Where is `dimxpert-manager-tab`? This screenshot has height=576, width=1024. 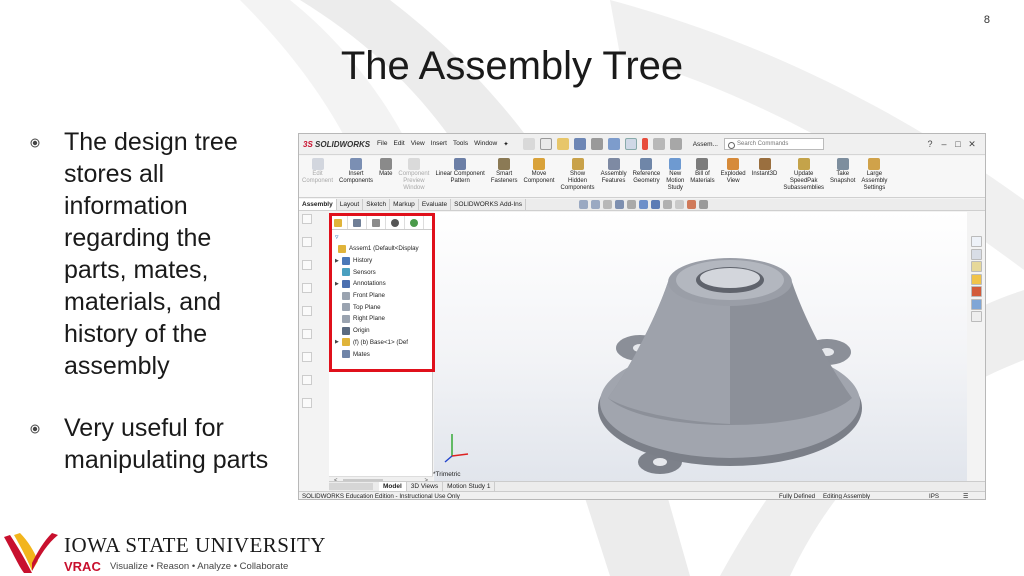 dimxpert-manager-tab is located at coordinates (395, 222).